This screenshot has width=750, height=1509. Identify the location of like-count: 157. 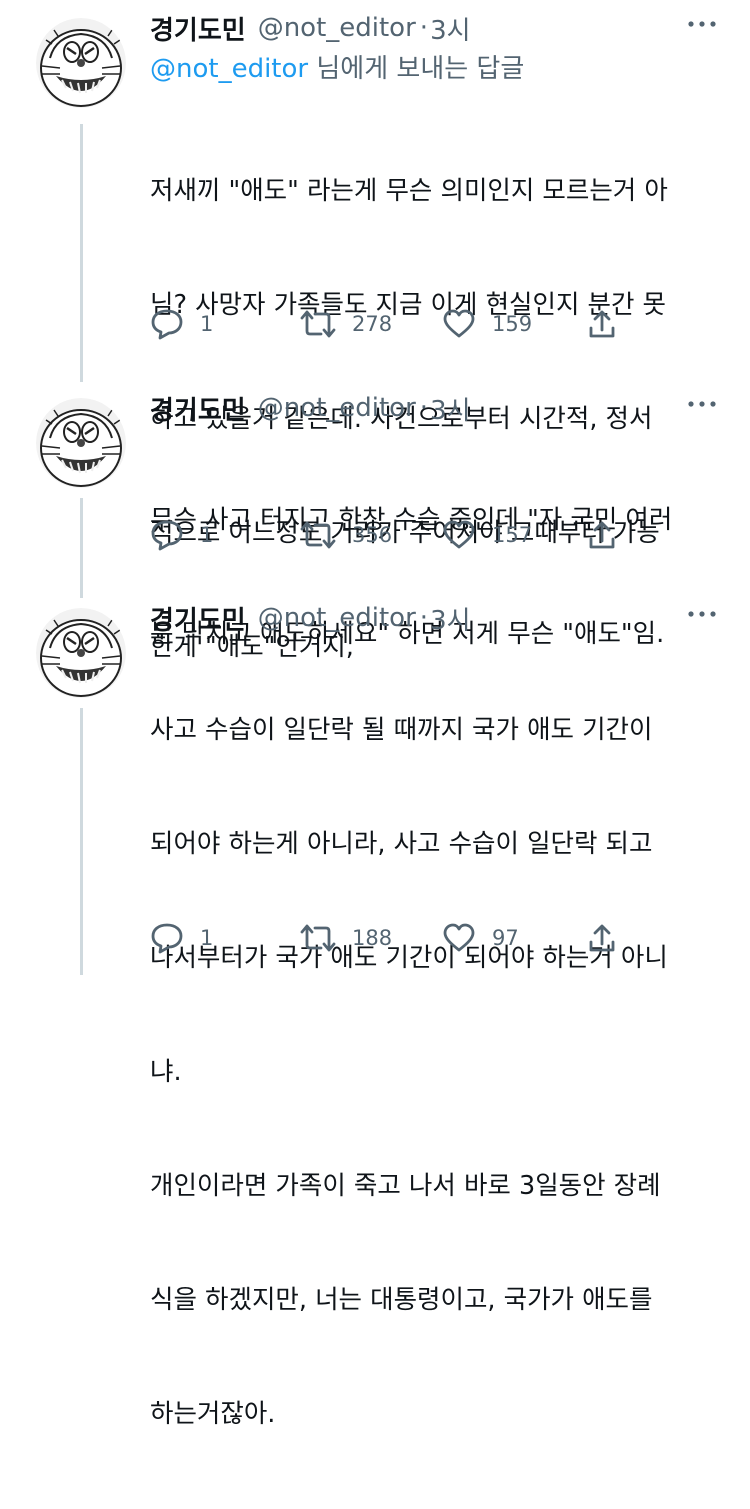
(512, 535).